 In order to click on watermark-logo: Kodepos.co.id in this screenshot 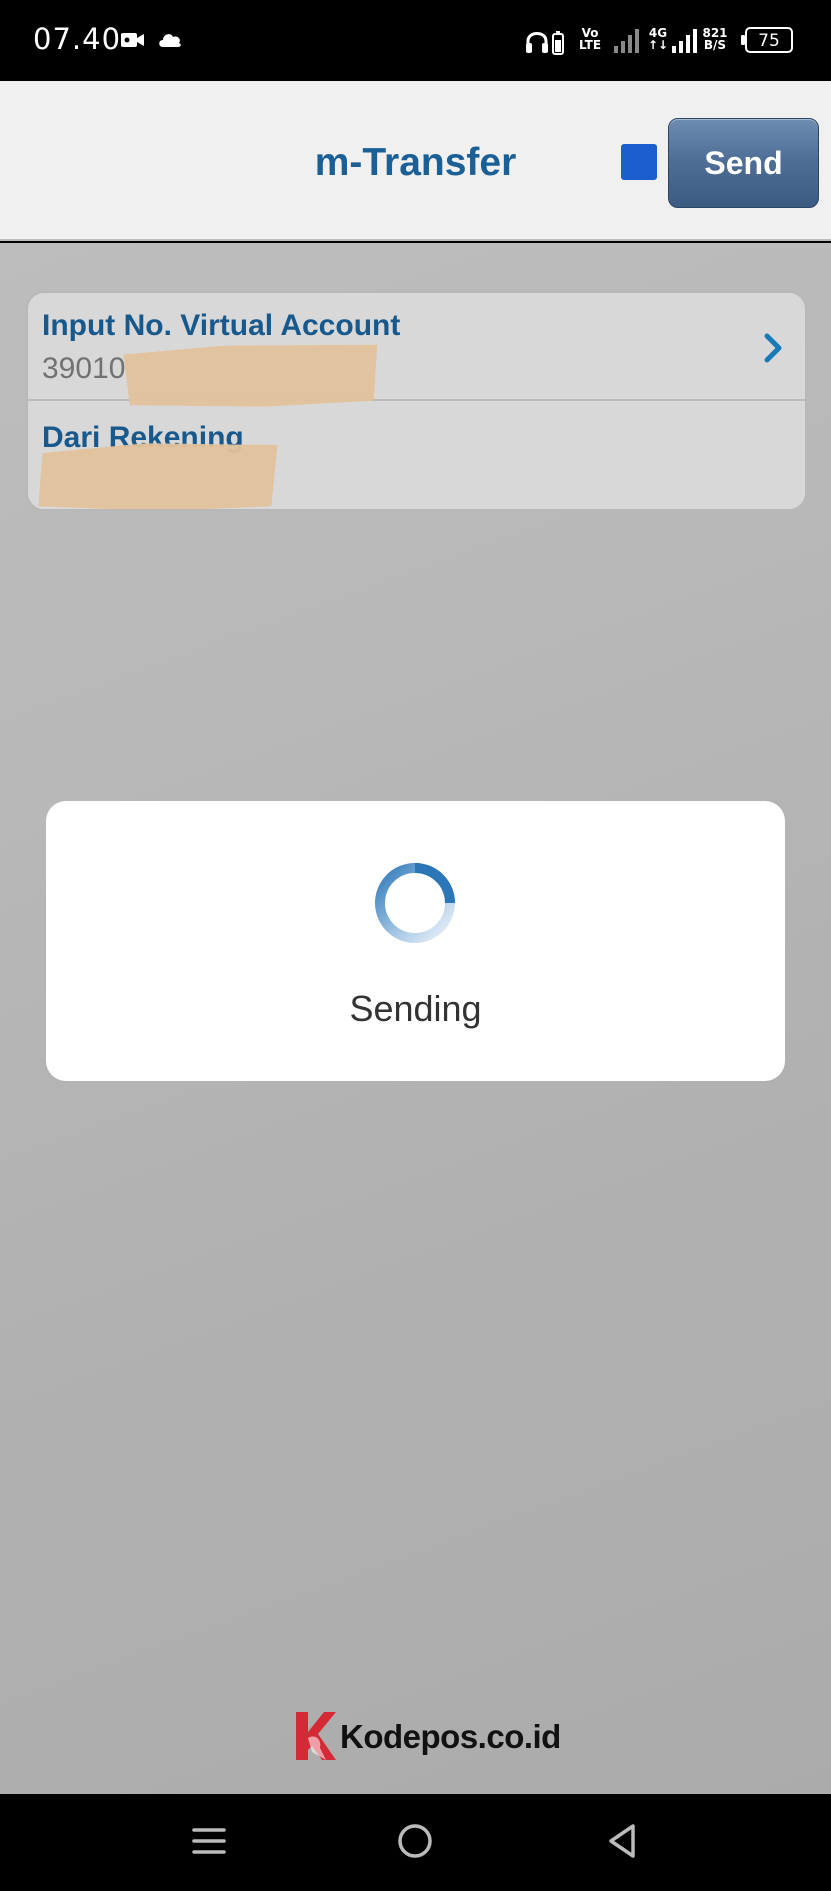, I will do `click(426, 1736)`.